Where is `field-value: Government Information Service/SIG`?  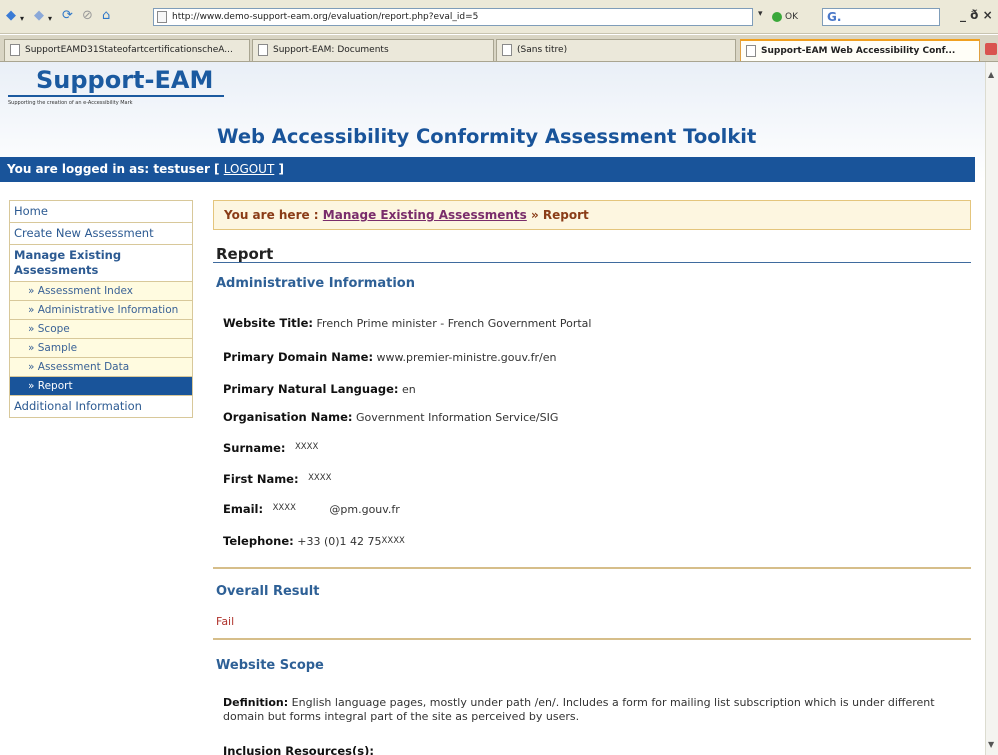 field-value: Government Information Service/SIG is located at coordinates (457, 417).